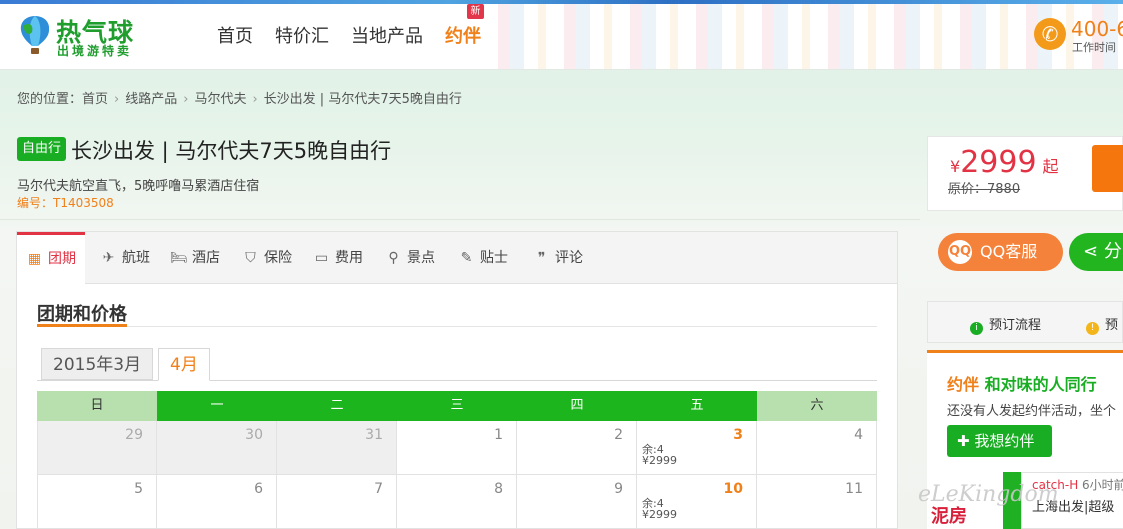 The height and width of the screenshot is (529, 1123). Describe the element at coordinates (421, 258) in the screenshot. I see `tab-label: 景点` at that location.